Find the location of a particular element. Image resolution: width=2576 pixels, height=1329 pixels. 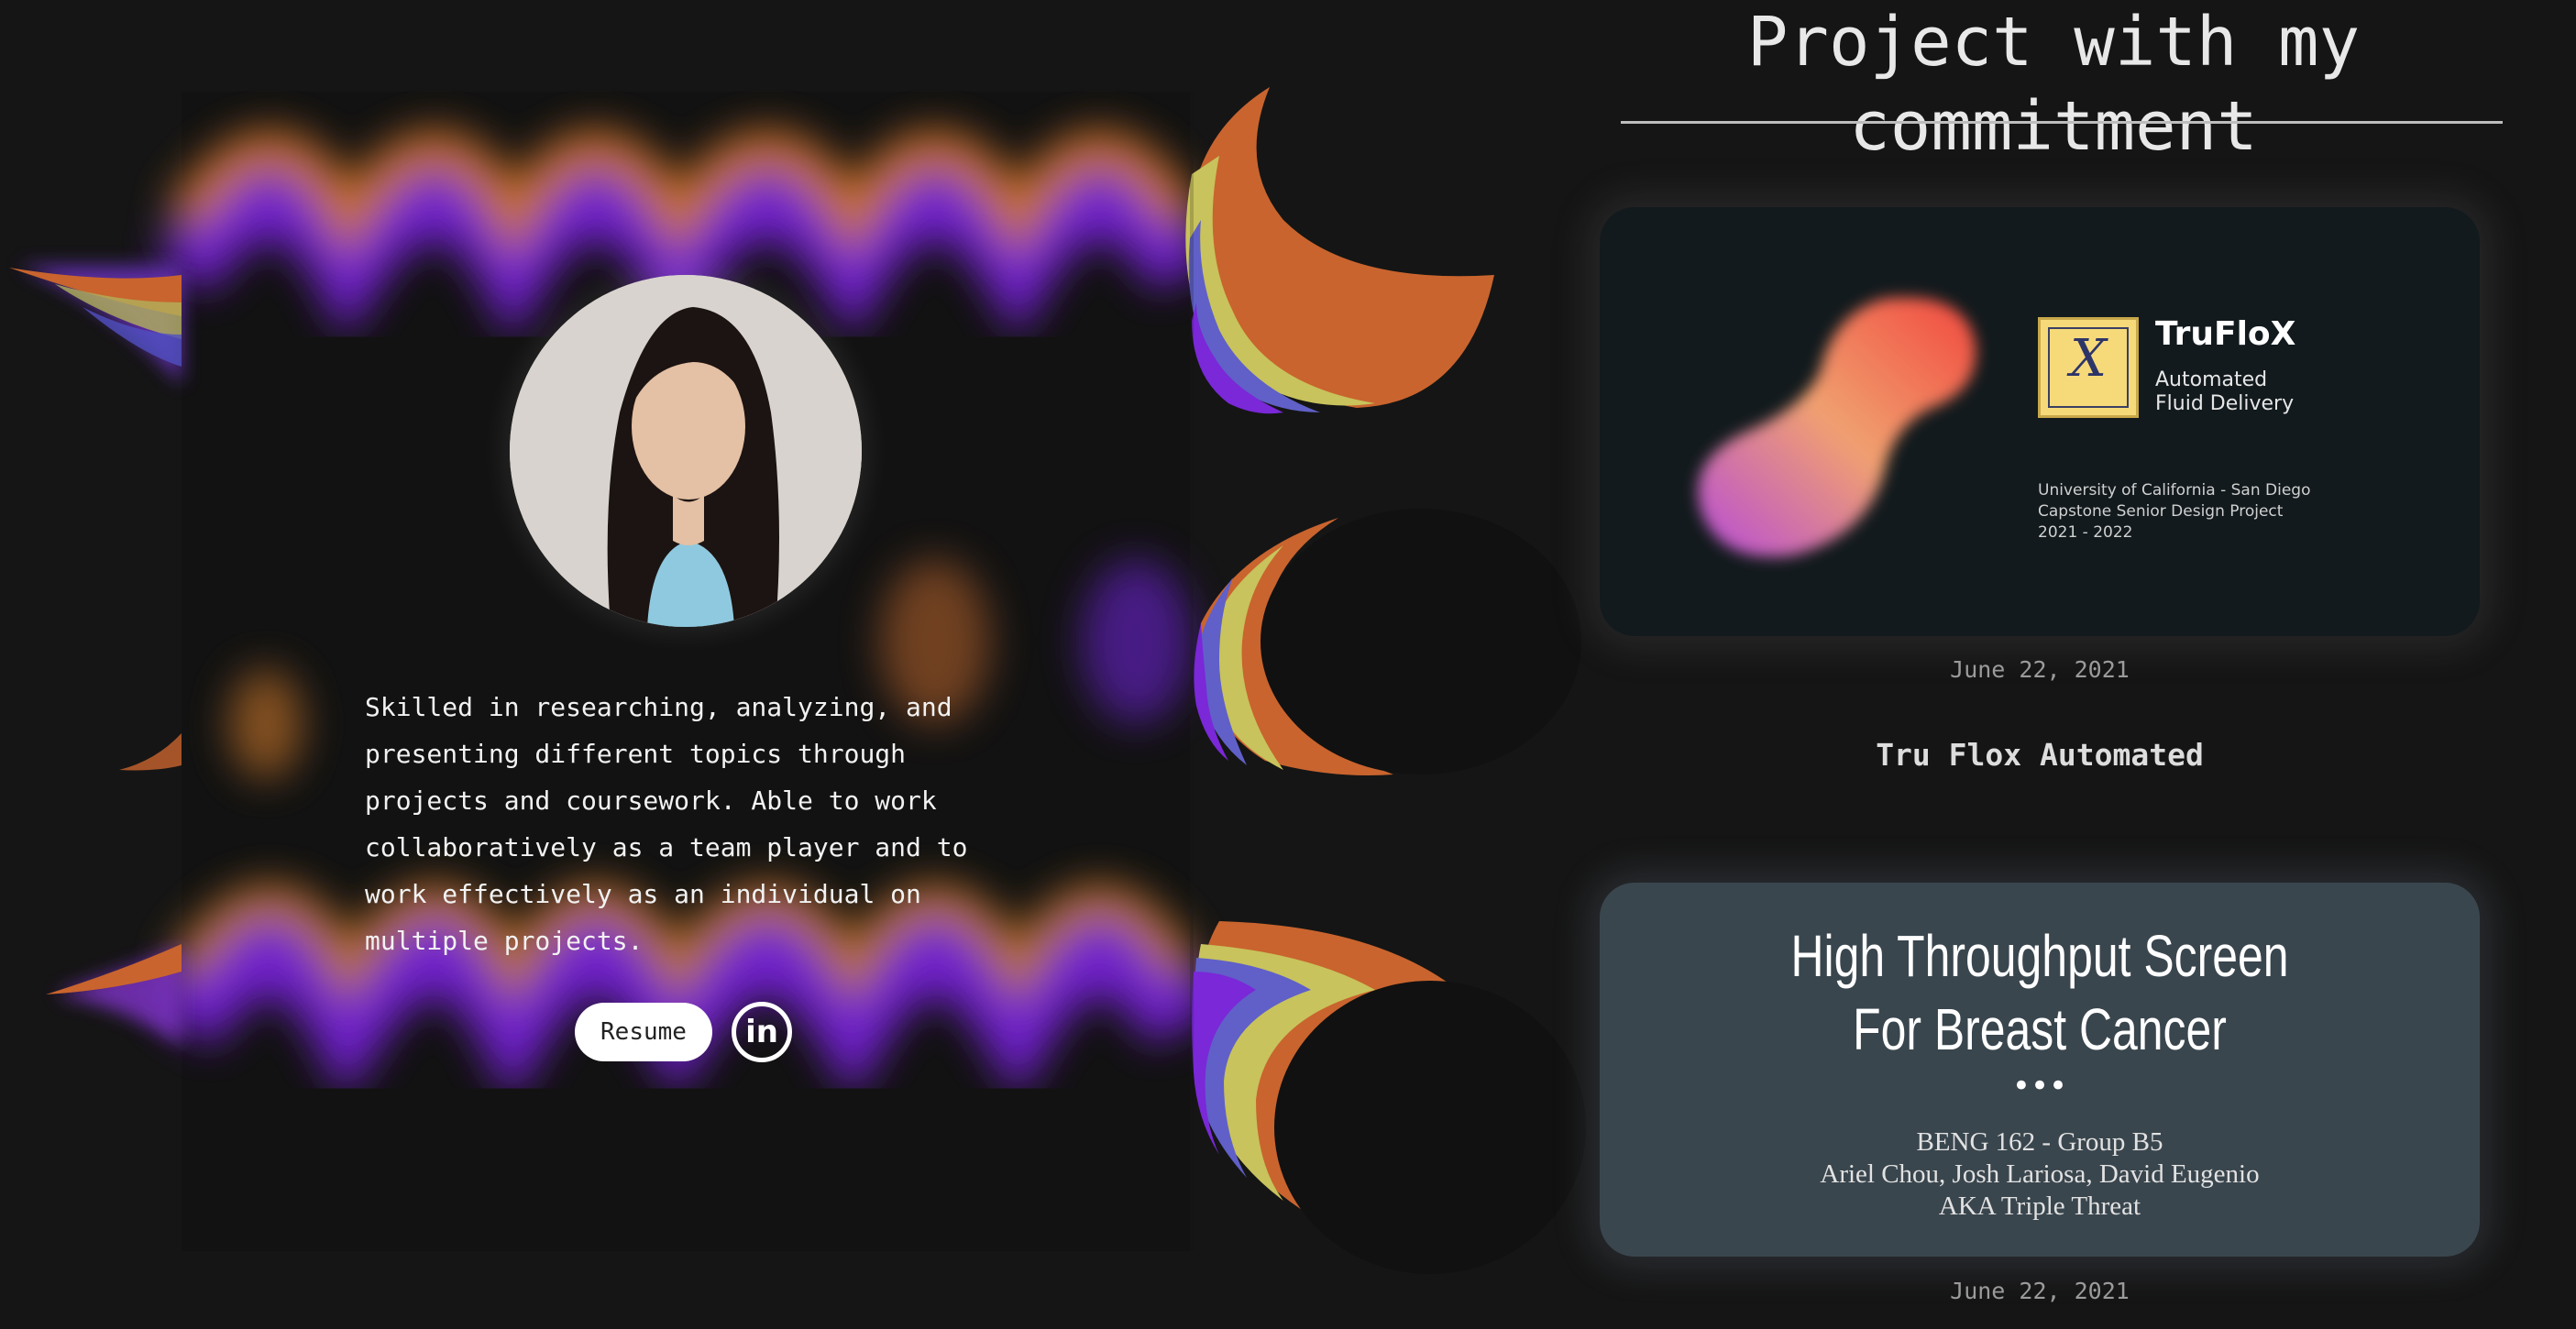

logo-mark: X is located at coordinates (2088, 359).